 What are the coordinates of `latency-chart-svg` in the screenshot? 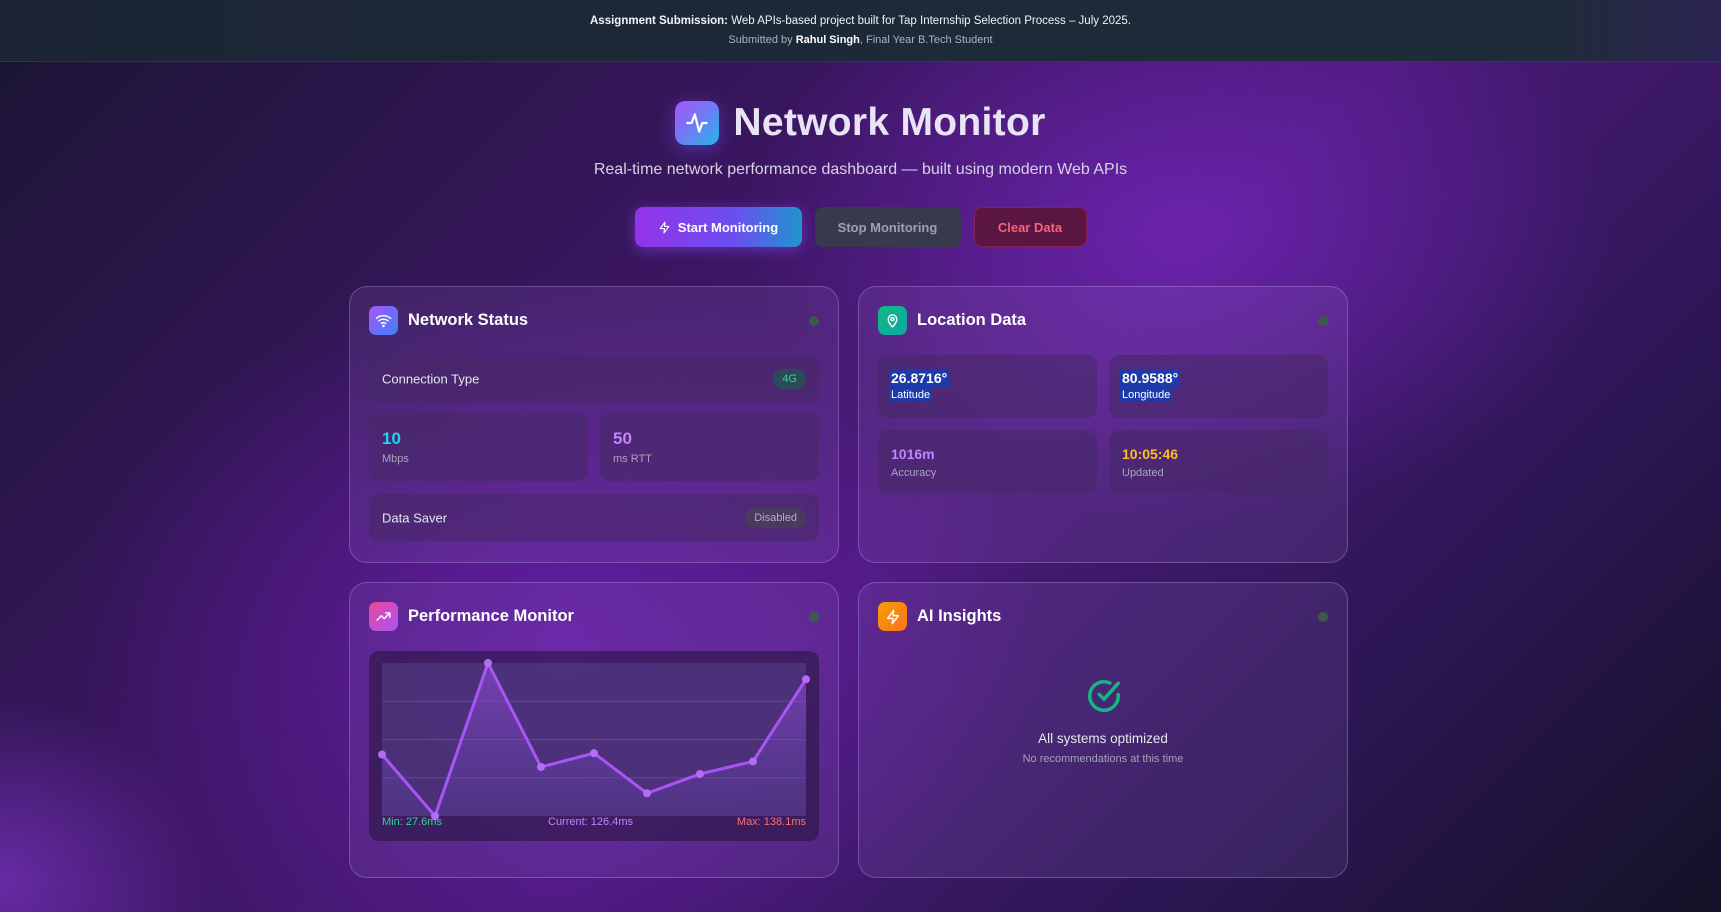 It's located at (594, 739).